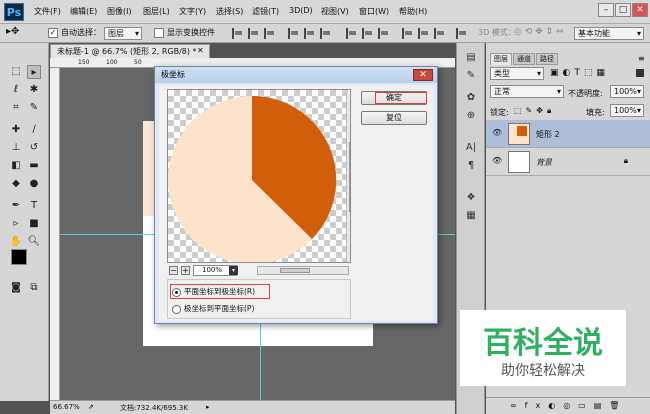 This screenshot has width=650, height=414. I want to click on layer-footer-icons: ∞fx◐◎▭▤🗑︎, so click(568, 405).